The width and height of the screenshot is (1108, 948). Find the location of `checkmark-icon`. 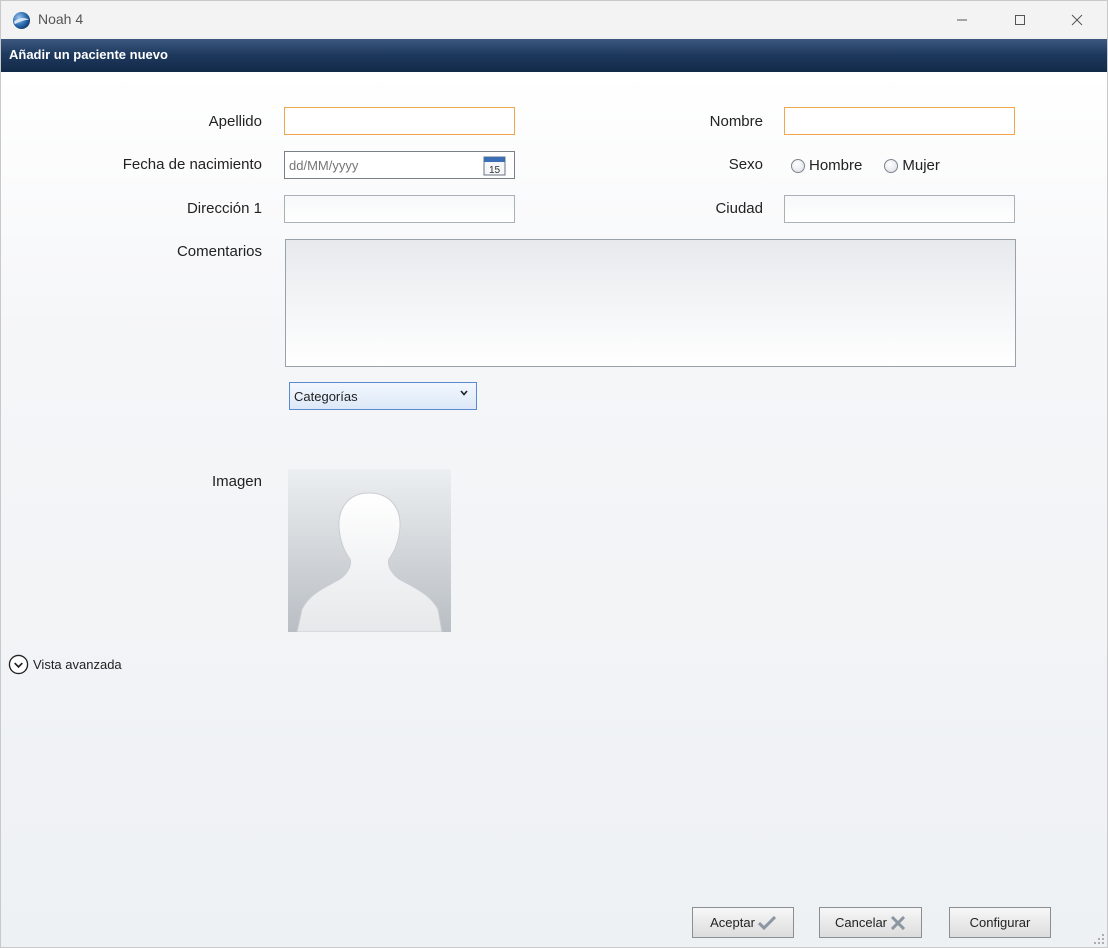

checkmark-icon is located at coordinates (766, 922).